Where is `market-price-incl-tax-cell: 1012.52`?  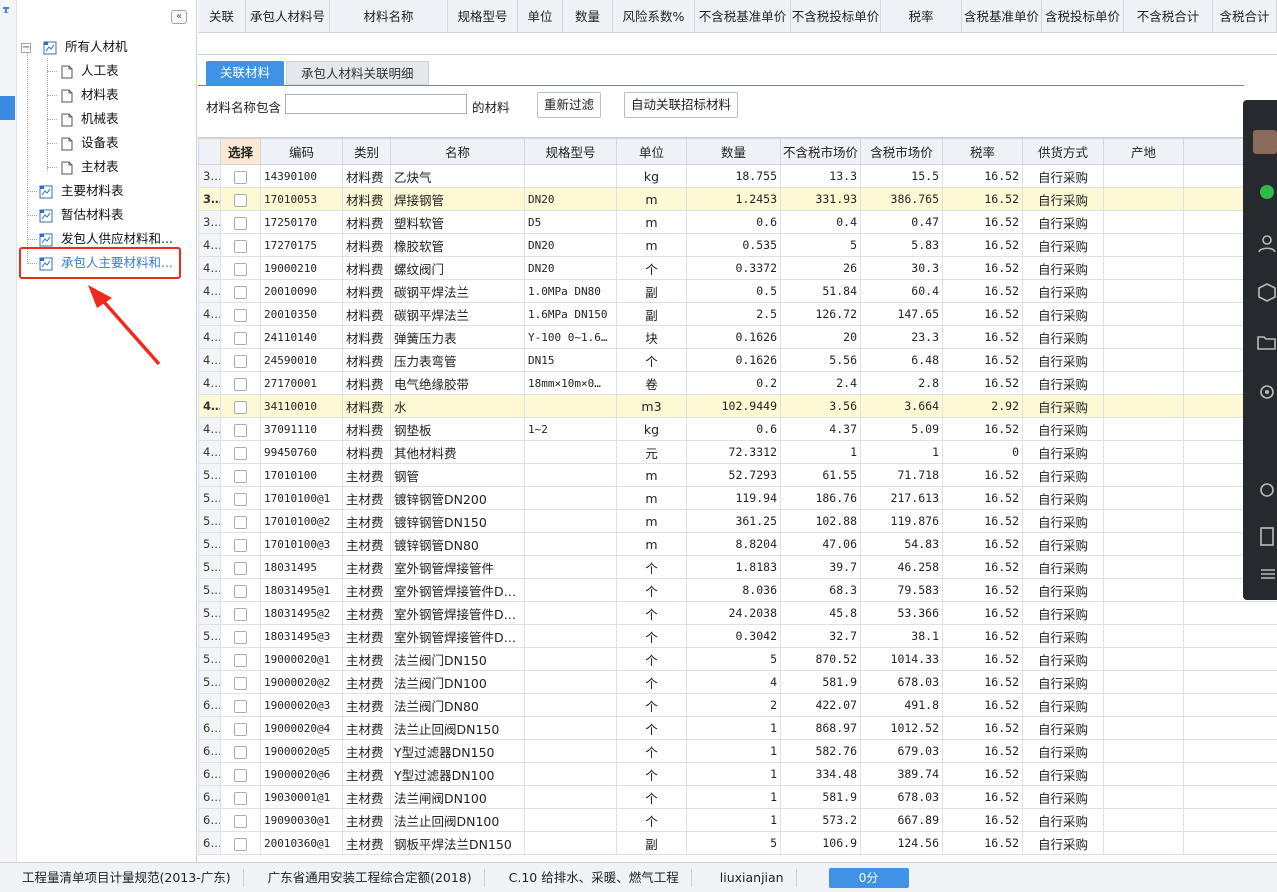
market-price-incl-tax-cell: 1012.52 is located at coordinates (901, 728).